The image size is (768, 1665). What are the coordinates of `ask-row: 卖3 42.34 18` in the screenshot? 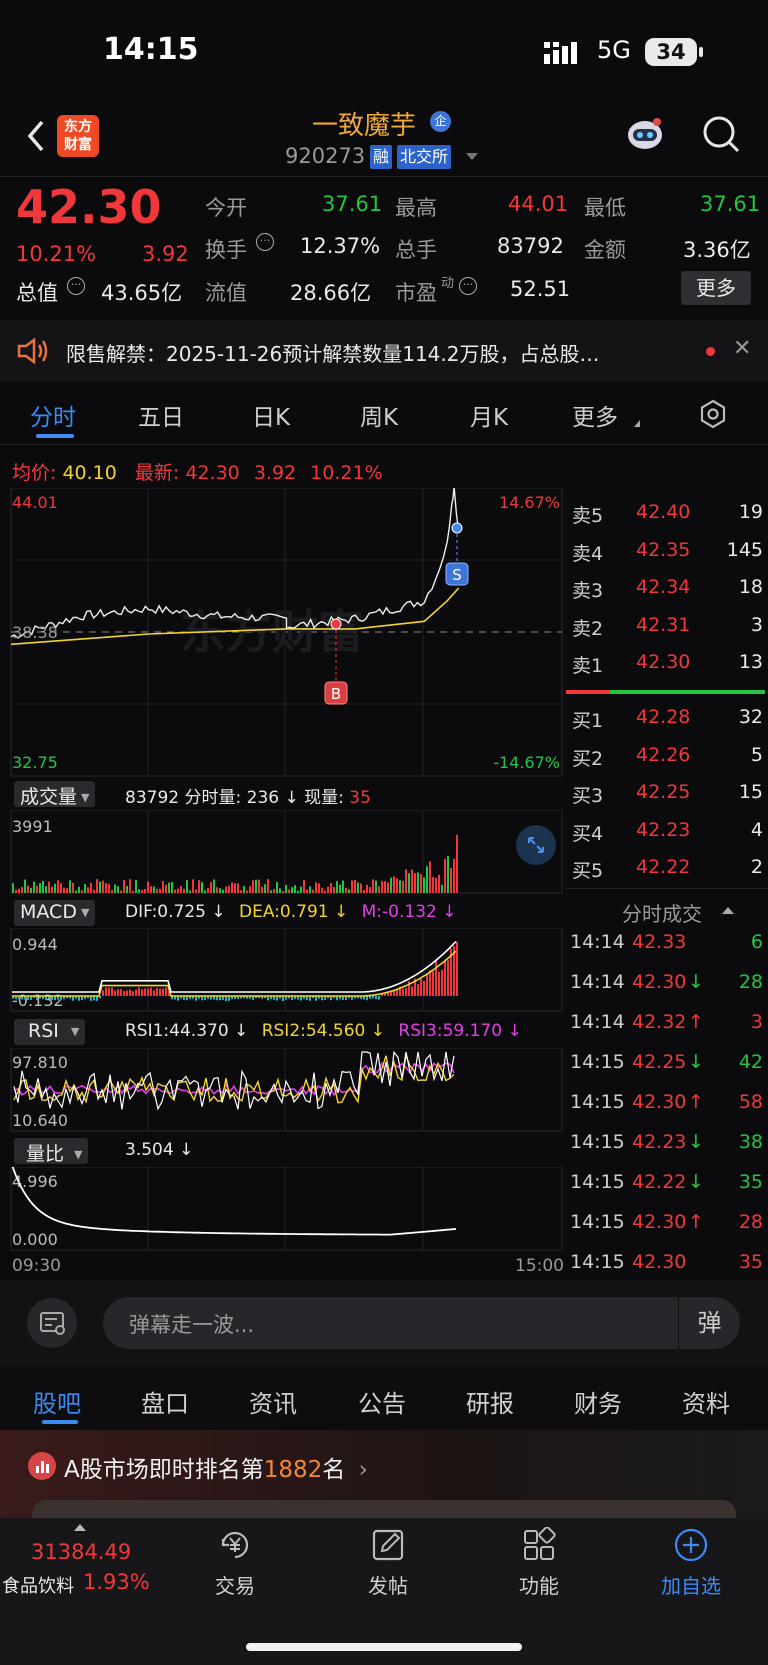 It's located at (667, 588).